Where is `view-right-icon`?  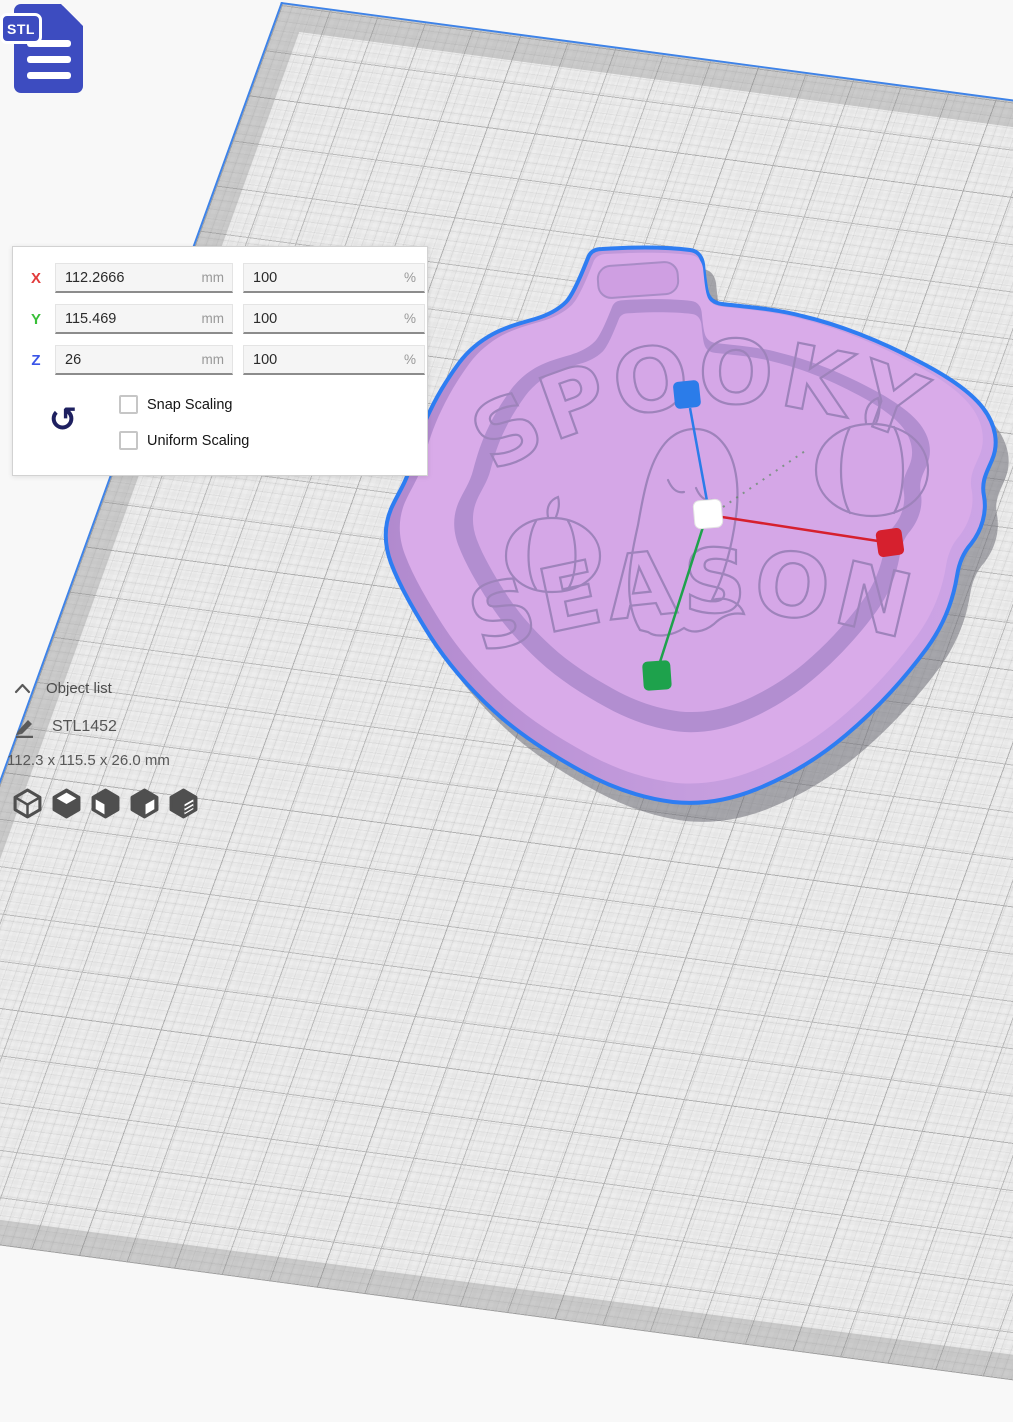
view-right-icon is located at coordinates (183, 803).